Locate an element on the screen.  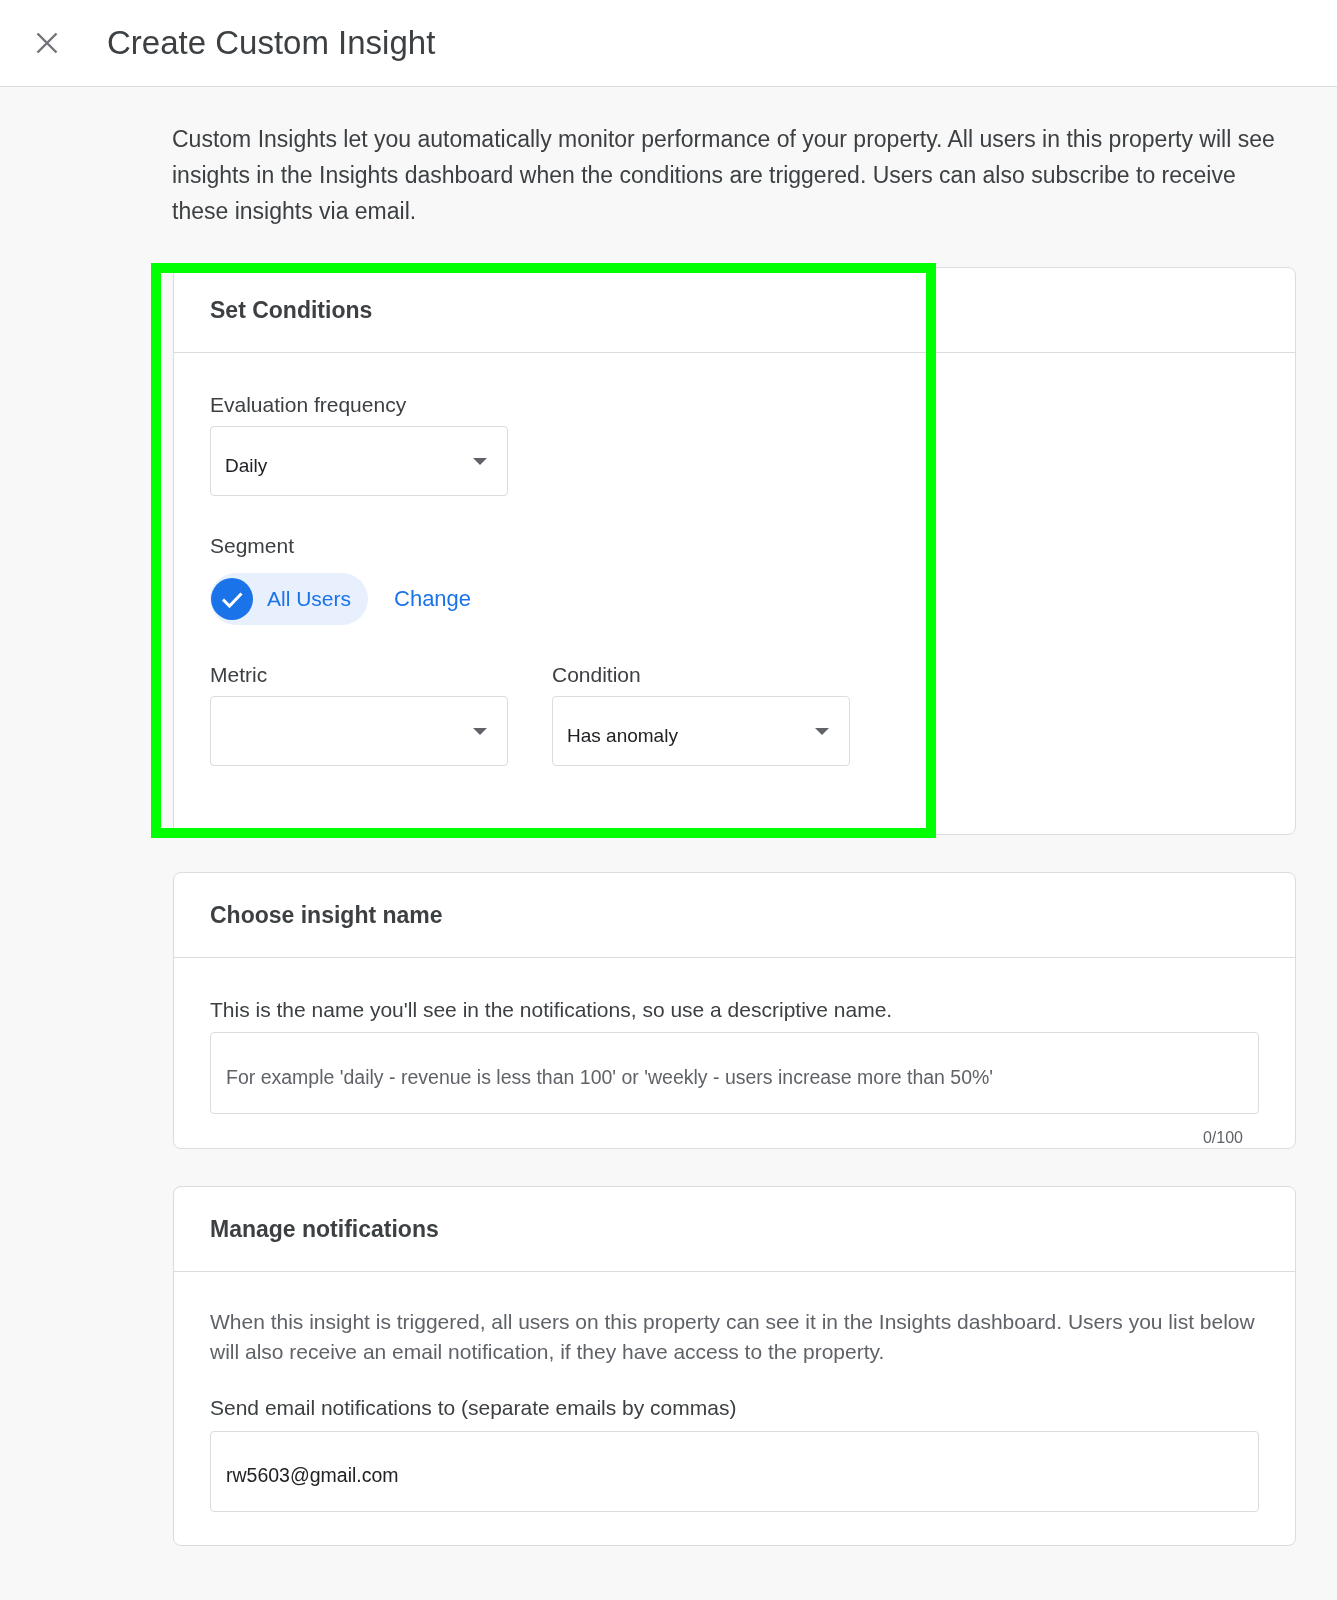
page-title: Create Custom Insight is located at coordinates (271, 43).